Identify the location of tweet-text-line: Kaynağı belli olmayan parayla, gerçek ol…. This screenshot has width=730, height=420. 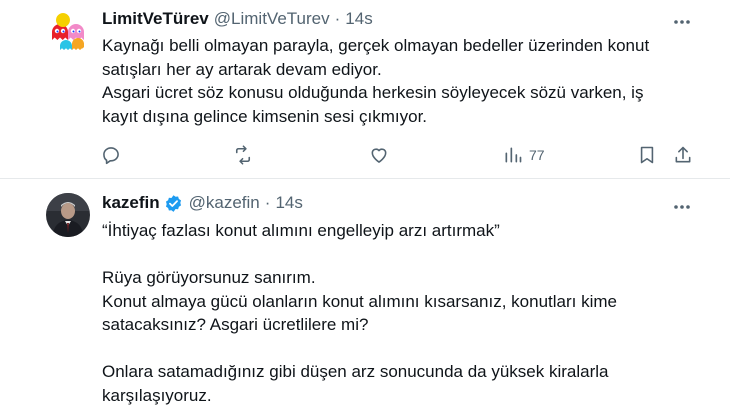
(376, 45).